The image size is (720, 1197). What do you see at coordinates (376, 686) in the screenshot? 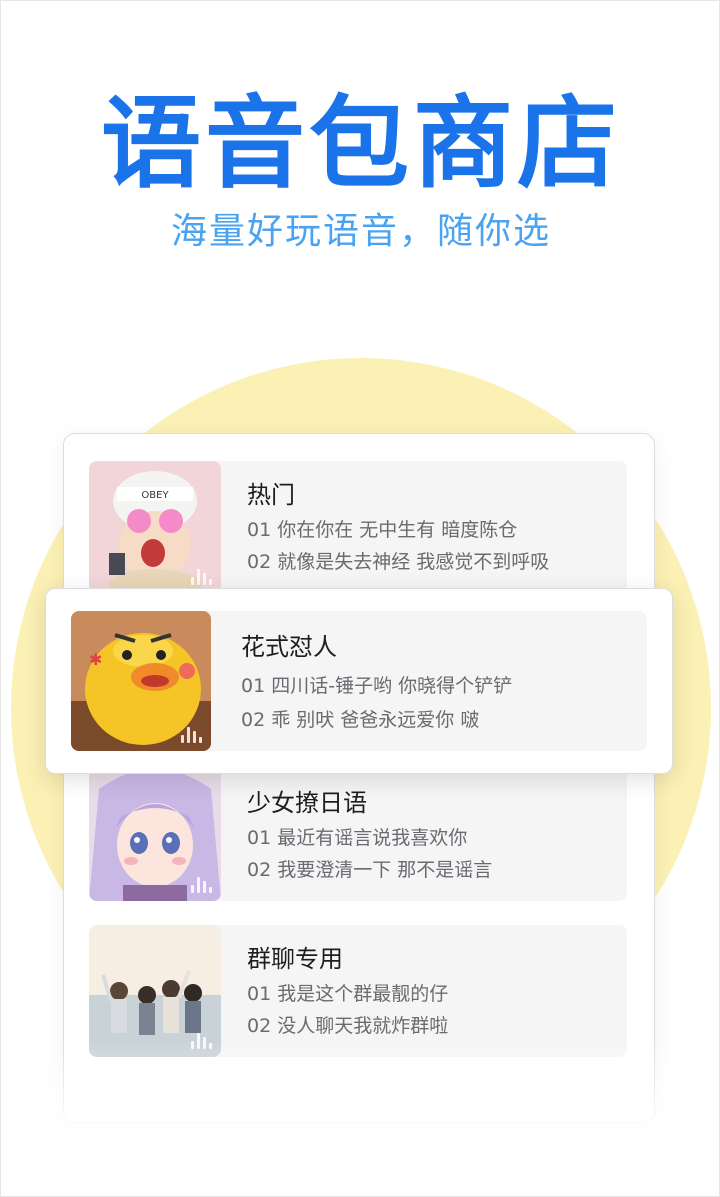
I see `pack-sample-1: 01 四川话-锤子哟 你晓得个铲铲` at bounding box center [376, 686].